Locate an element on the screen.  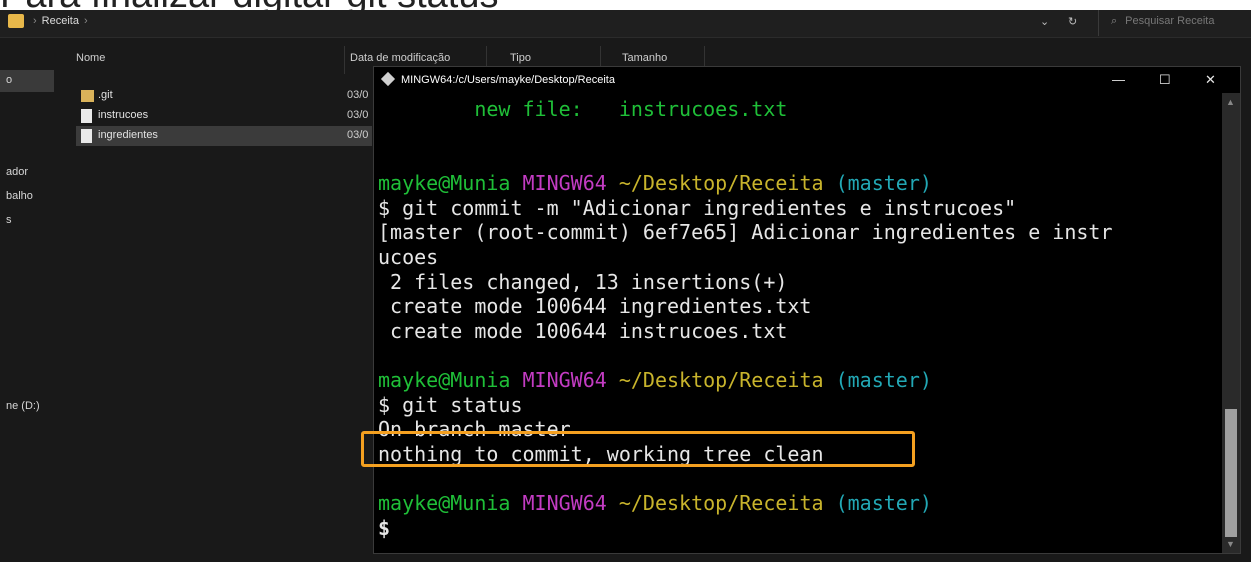
column-header-name: Nome is located at coordinates (90, 63).